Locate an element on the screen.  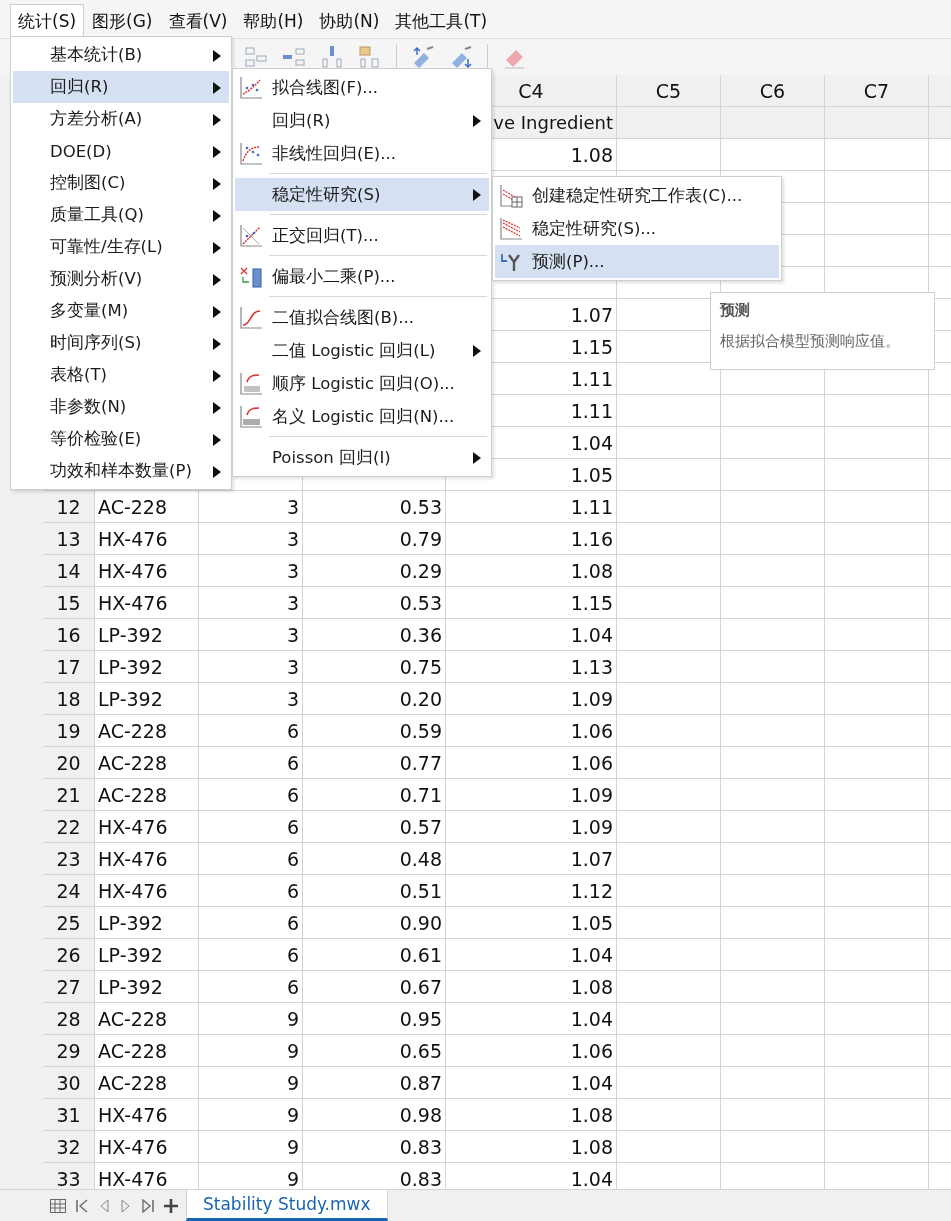
menu-bar-item: 查看(V) is located at coordinates (198, 21).